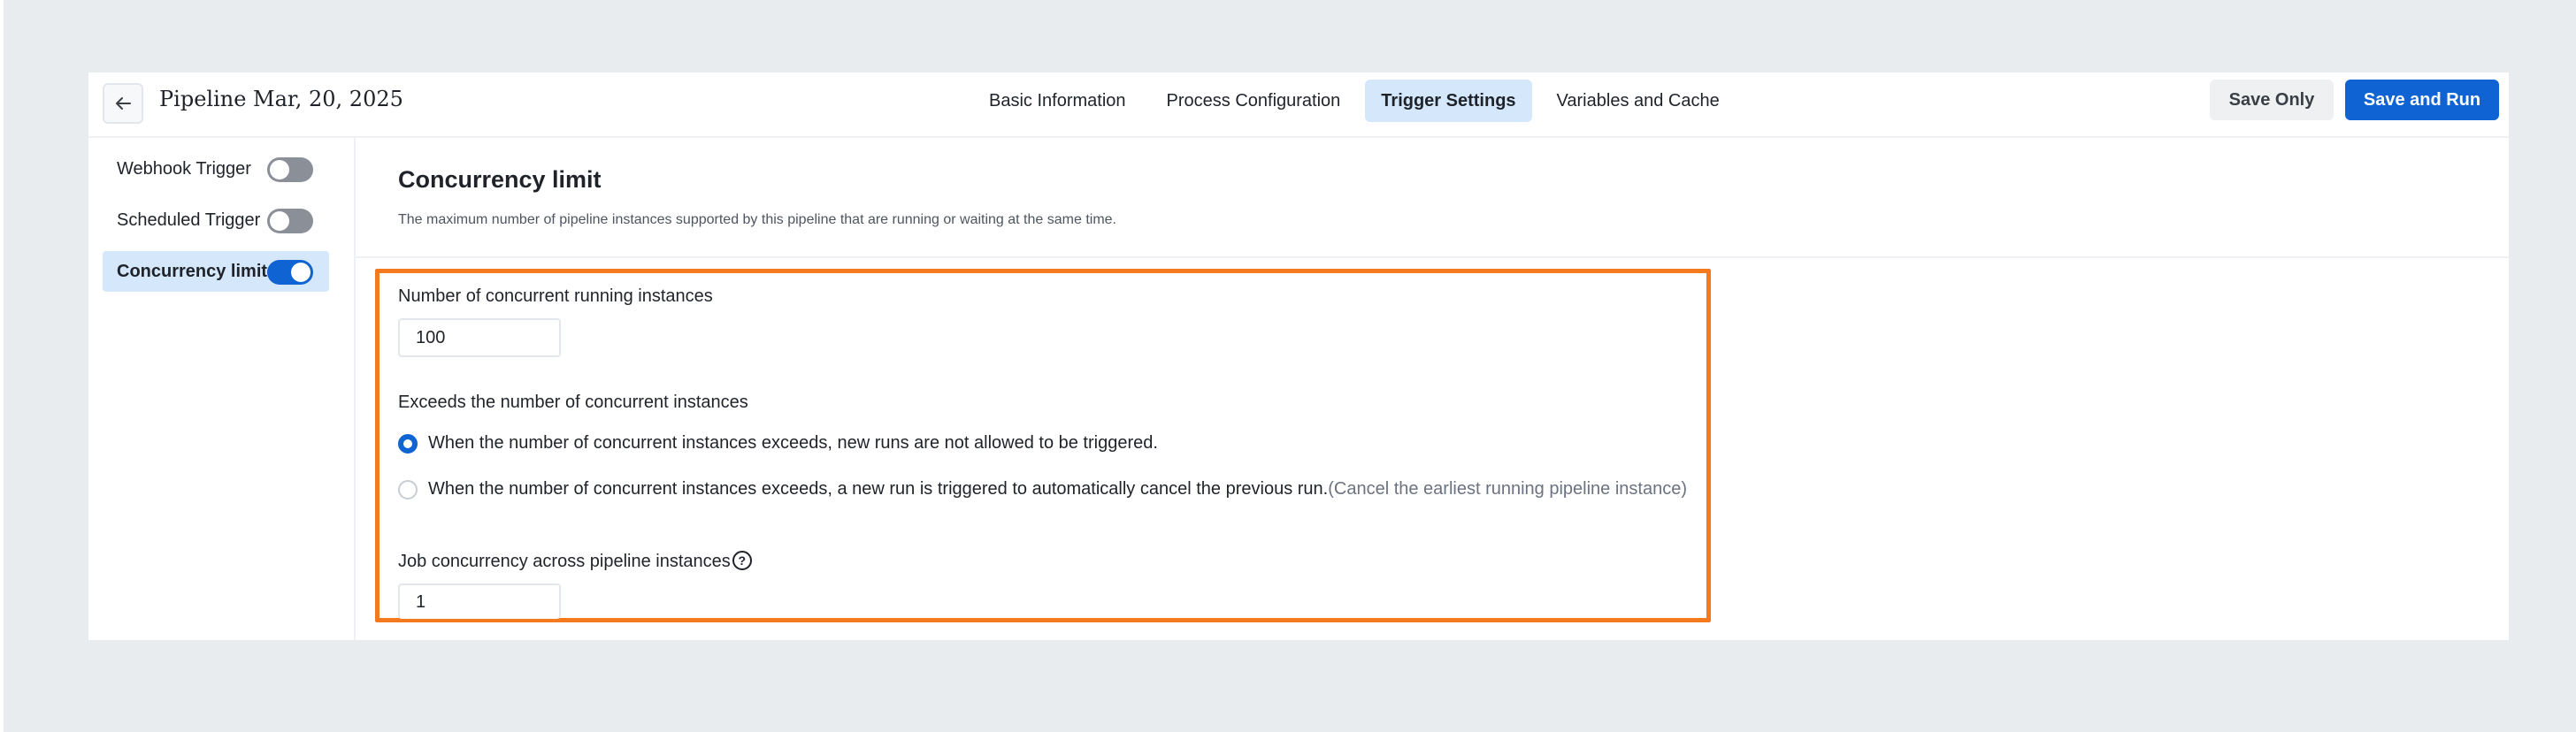 This screenshot has height=732, width=2576. Describe the element at coordinates (189, 220) in the screenshot. I see `sidebar-item-label: Scheduled Trigger` at that location.